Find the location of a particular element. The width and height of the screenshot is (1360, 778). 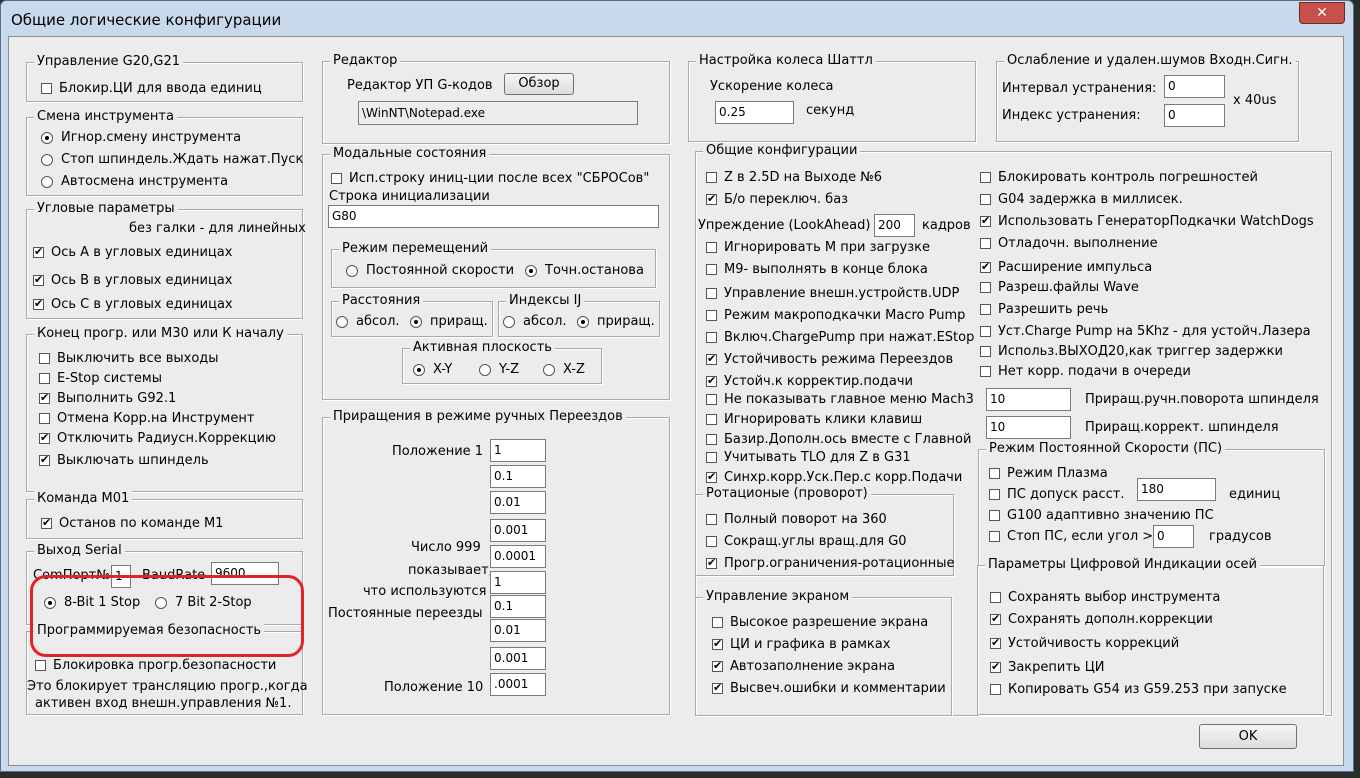

spindle-override-increment-field: 10 is located at coordinates (1028, 427).